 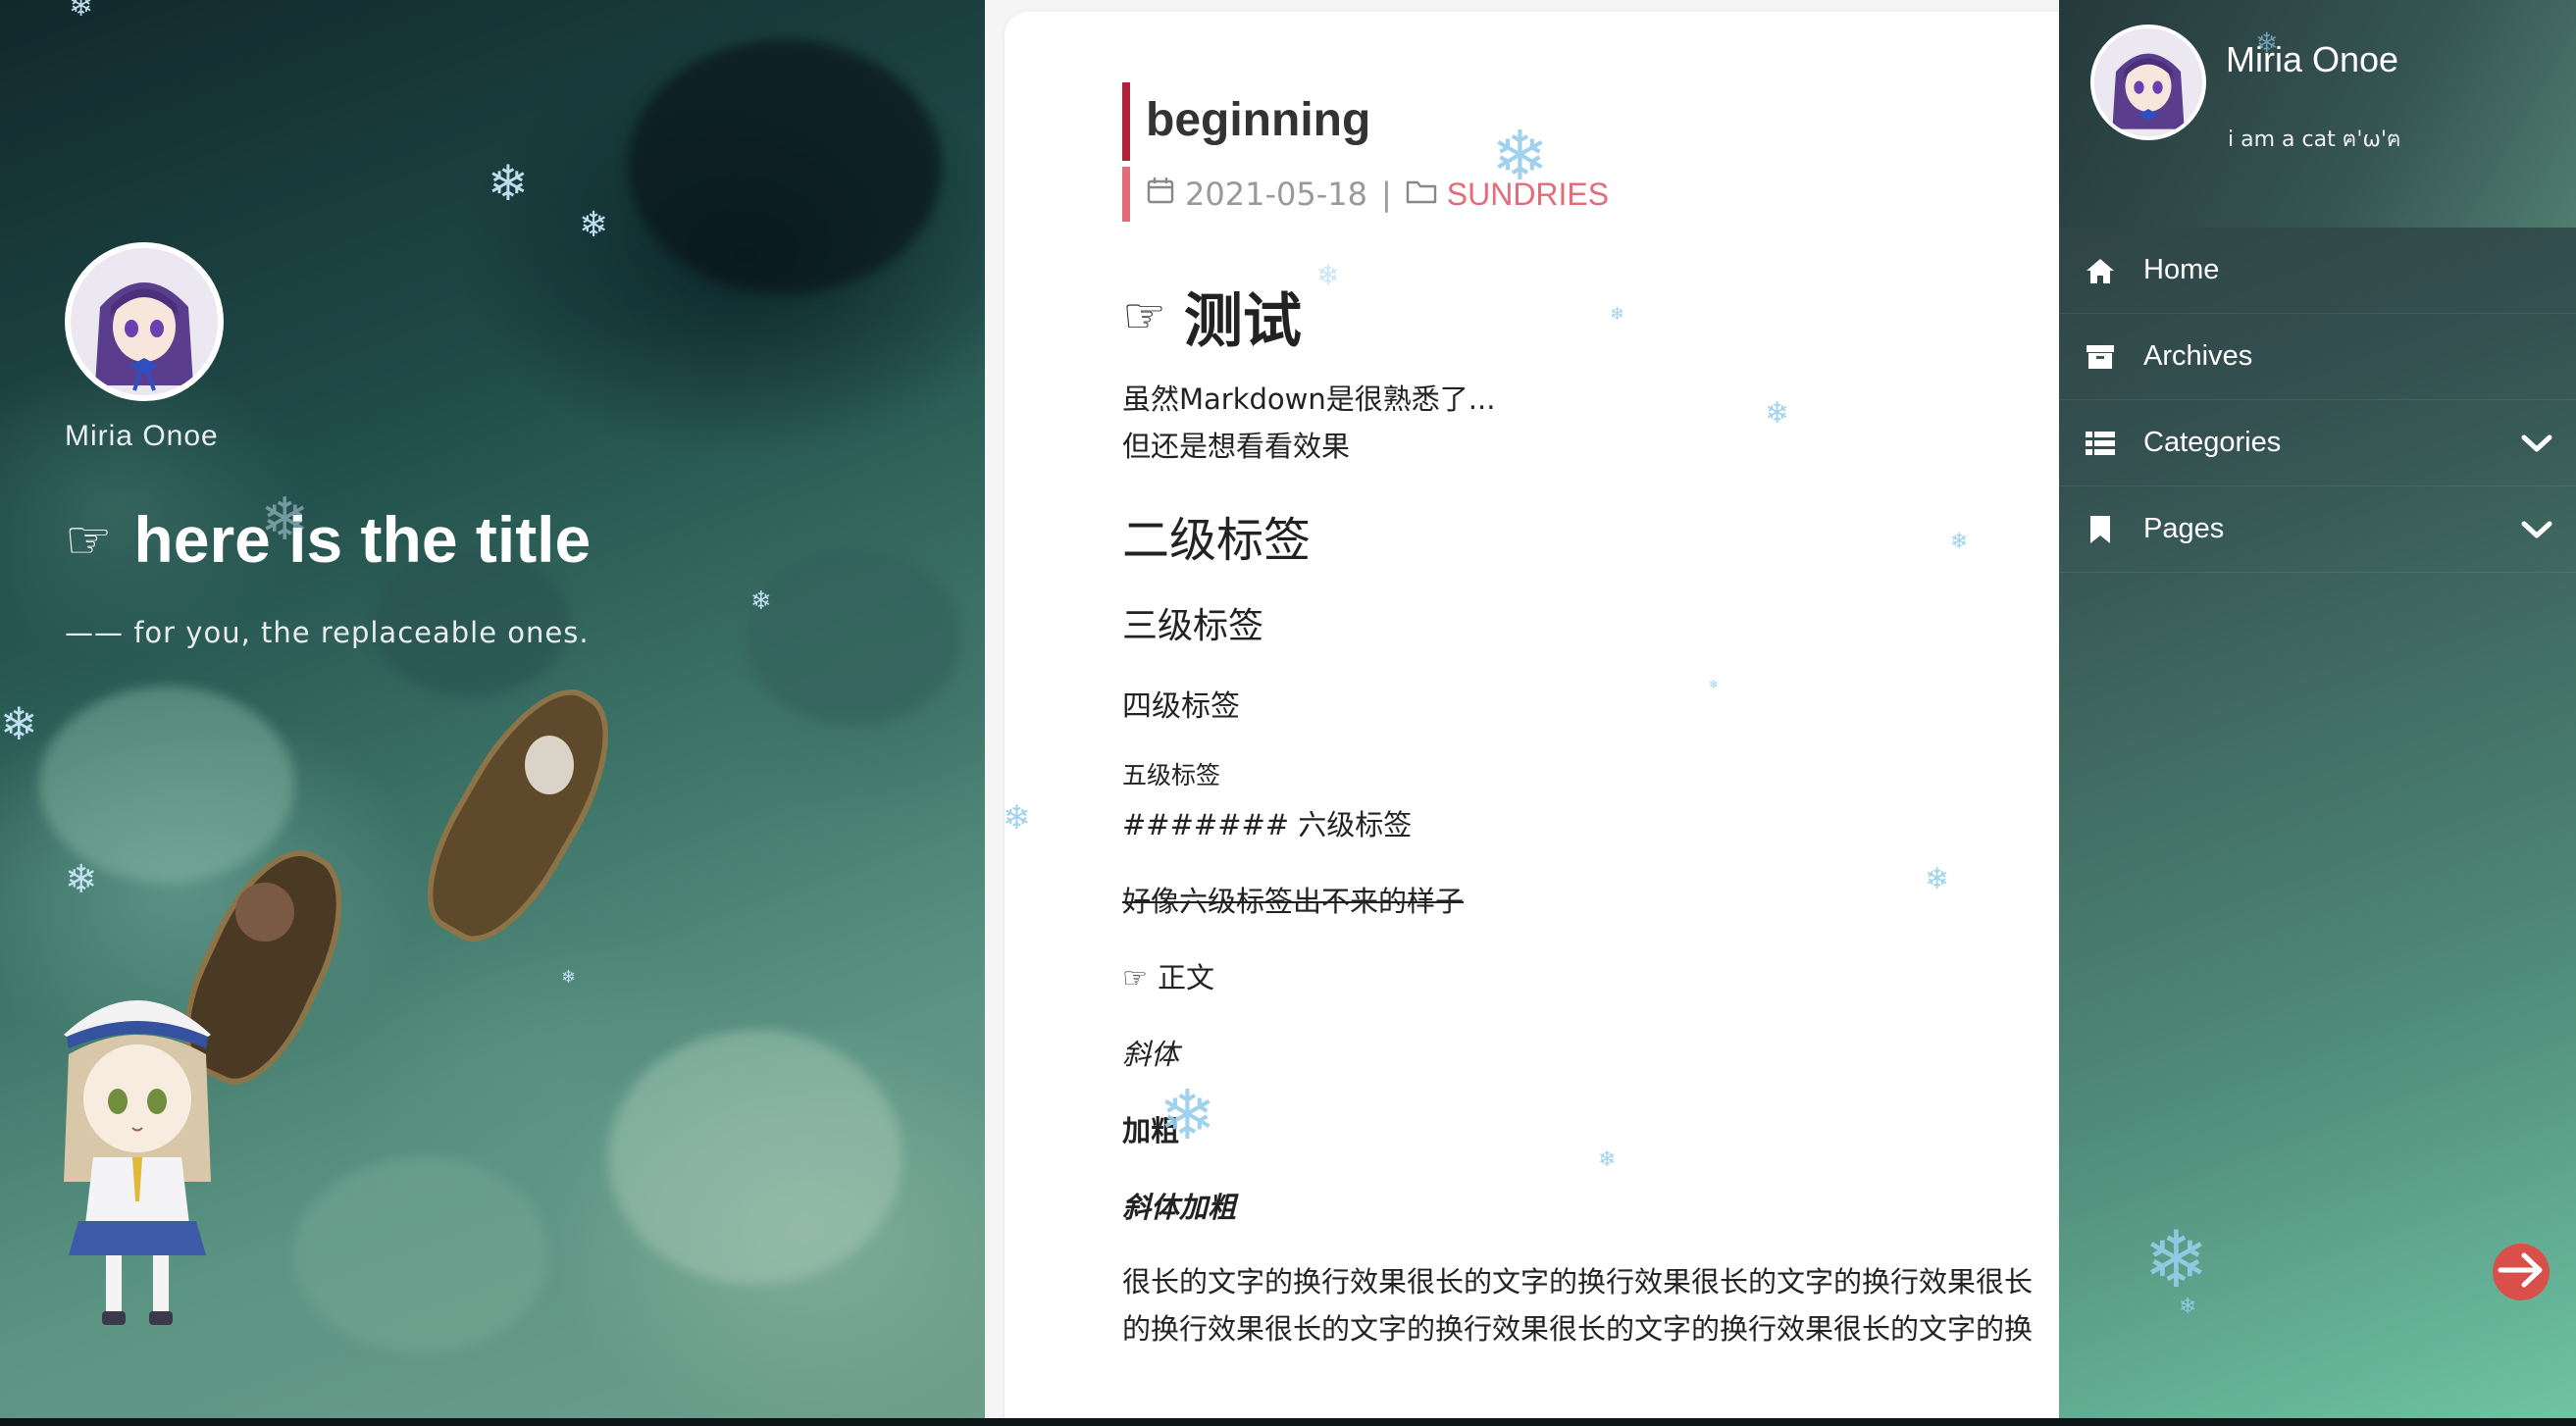 What do you see at coordinates (1267, 824) in the screenshot?
I see `heading-level-6-raw: ####### 六级标签` at bounding box center [1267, 824].